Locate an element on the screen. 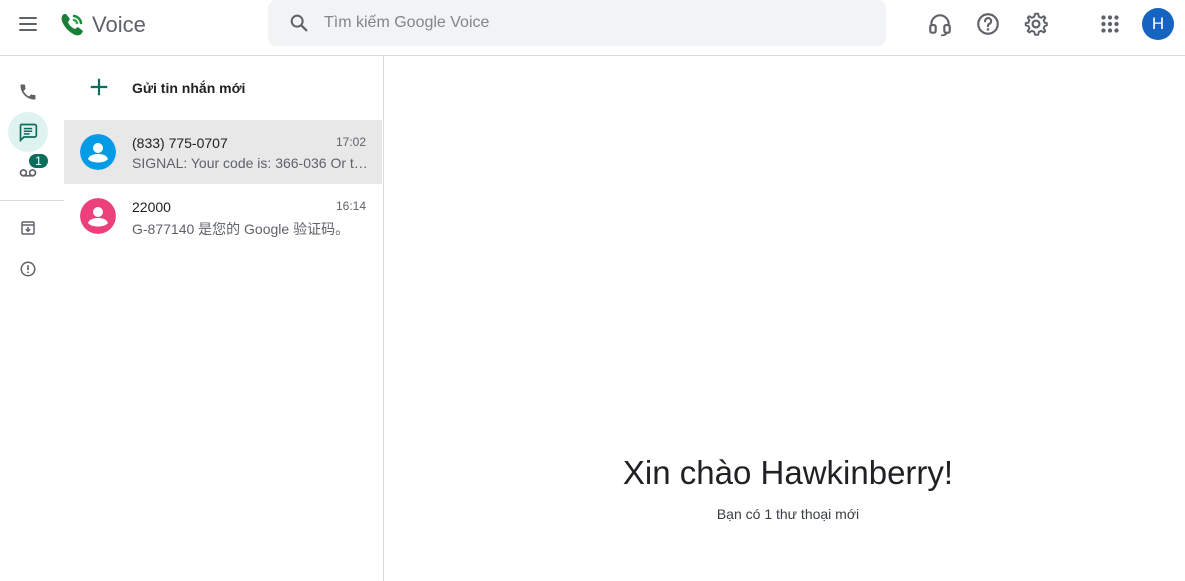 The height and width of the screenshot is (581, 1185). voice-logo-icon is located at coordinates (72, 25).